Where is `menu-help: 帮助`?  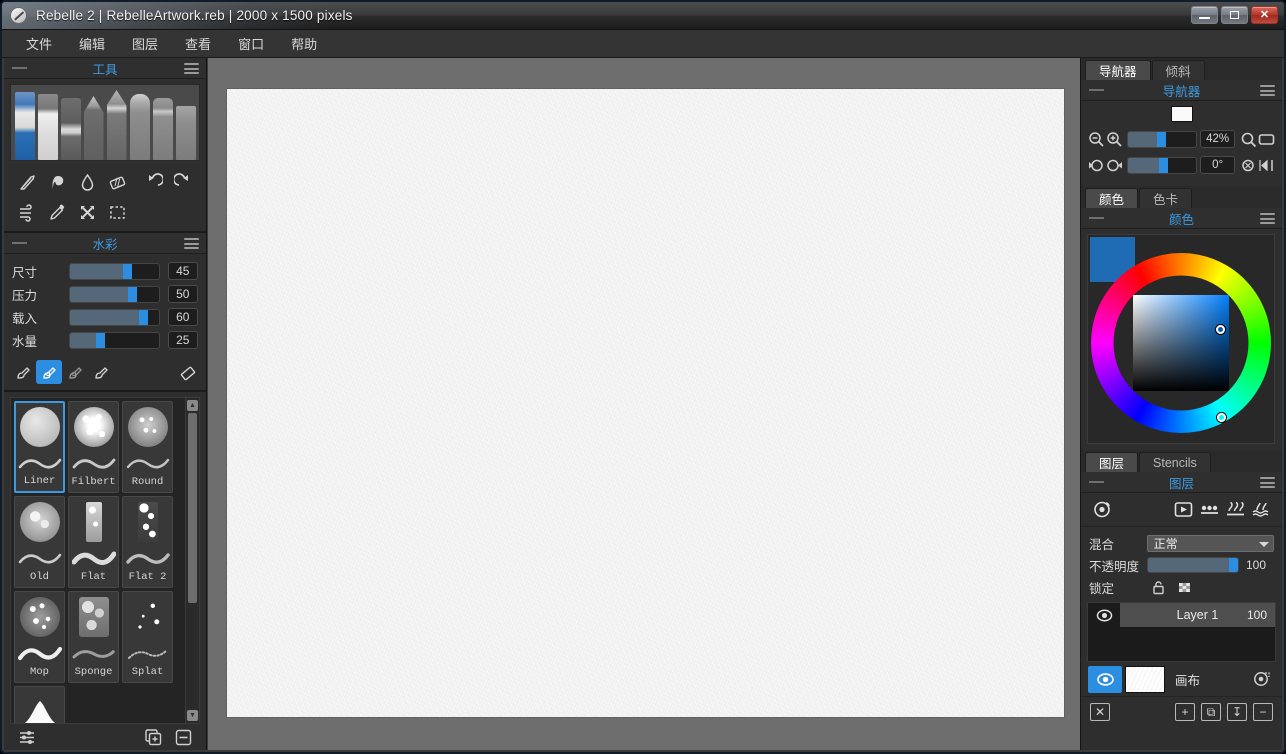 menu-help: 帮助 is located at coordinates (304, 43).